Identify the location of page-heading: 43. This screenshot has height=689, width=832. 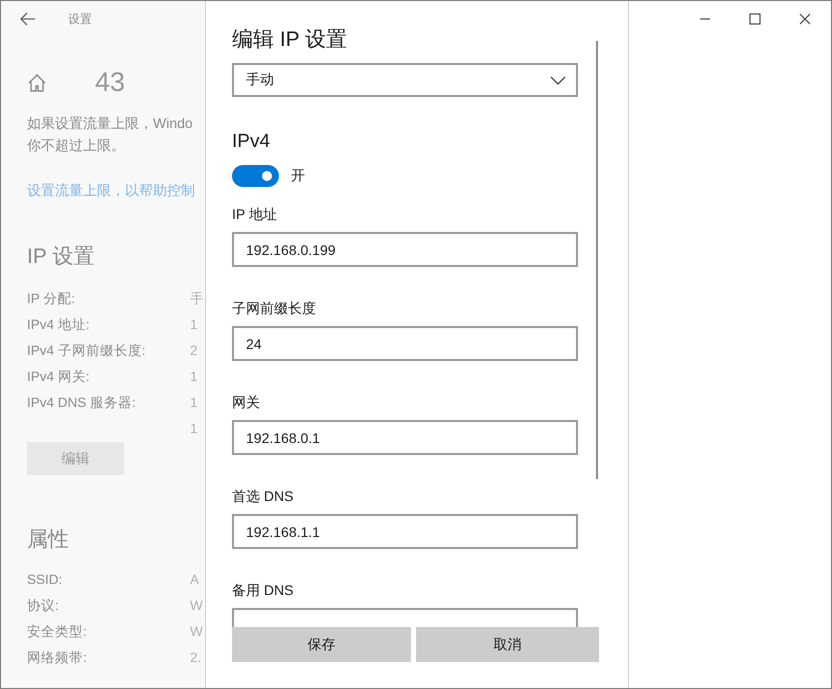
(110, 82).